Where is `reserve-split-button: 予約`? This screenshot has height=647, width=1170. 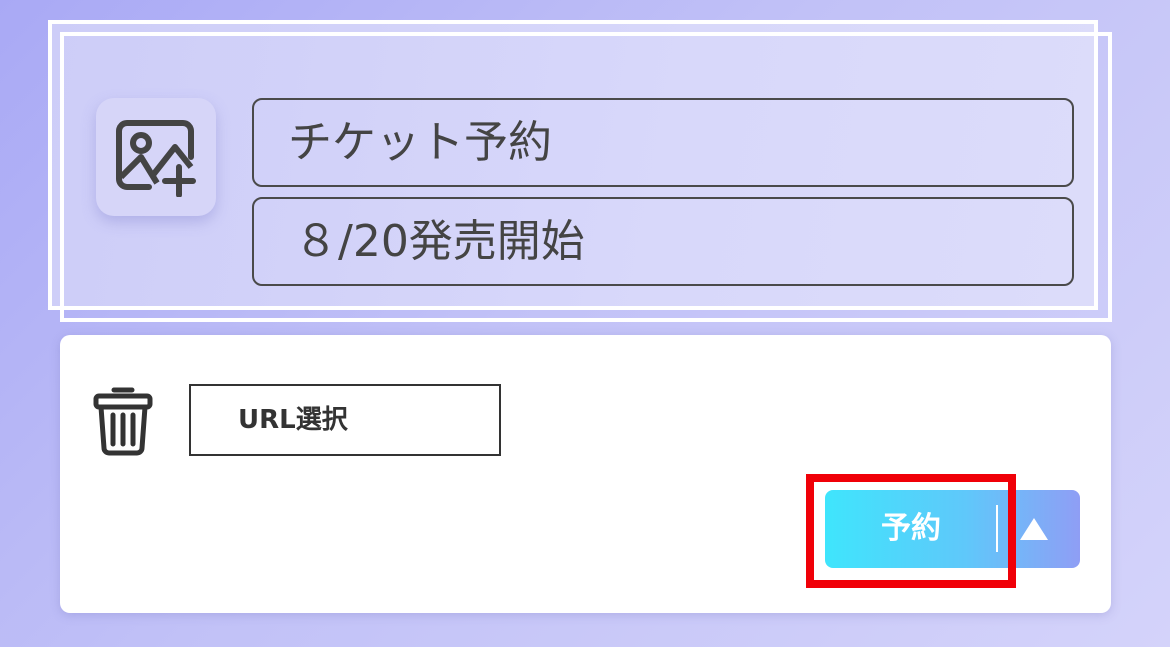
reserve-split-button: 予約 is located at coordinates (952, 529).